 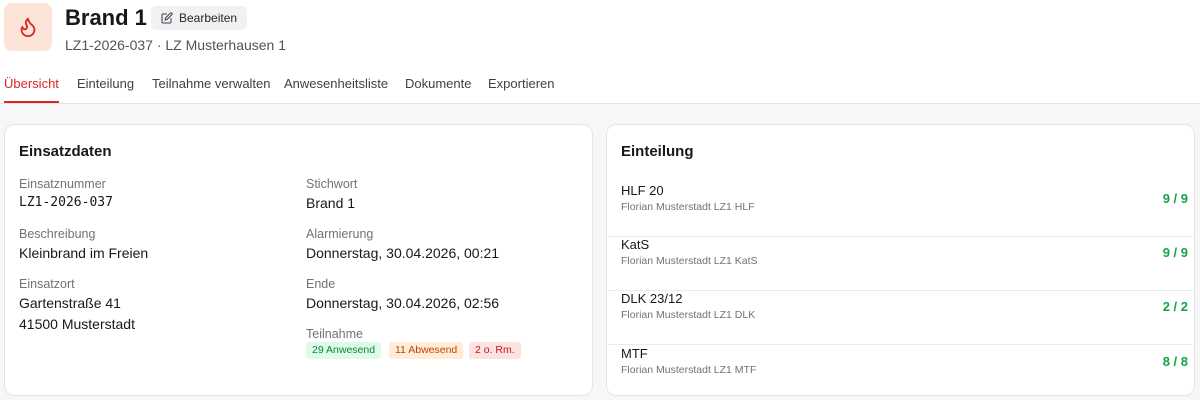 What do you see at coordinates (344, 350) in the screenshot?
I see `badge-anwesend: 29 Anwesend` at bounding box center [344, 350].